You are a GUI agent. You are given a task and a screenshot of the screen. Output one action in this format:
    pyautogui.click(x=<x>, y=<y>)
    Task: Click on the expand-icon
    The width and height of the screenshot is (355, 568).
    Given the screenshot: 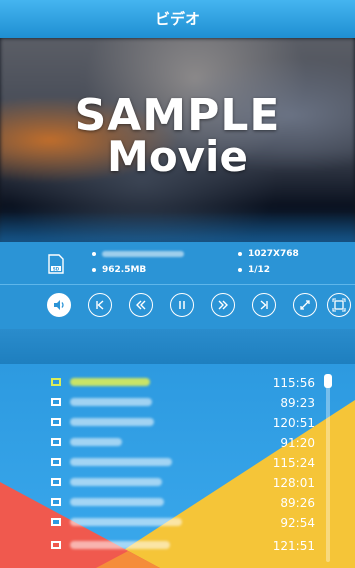 What is the action you would take?
    pyautogui.click(x=305, y=305)
    